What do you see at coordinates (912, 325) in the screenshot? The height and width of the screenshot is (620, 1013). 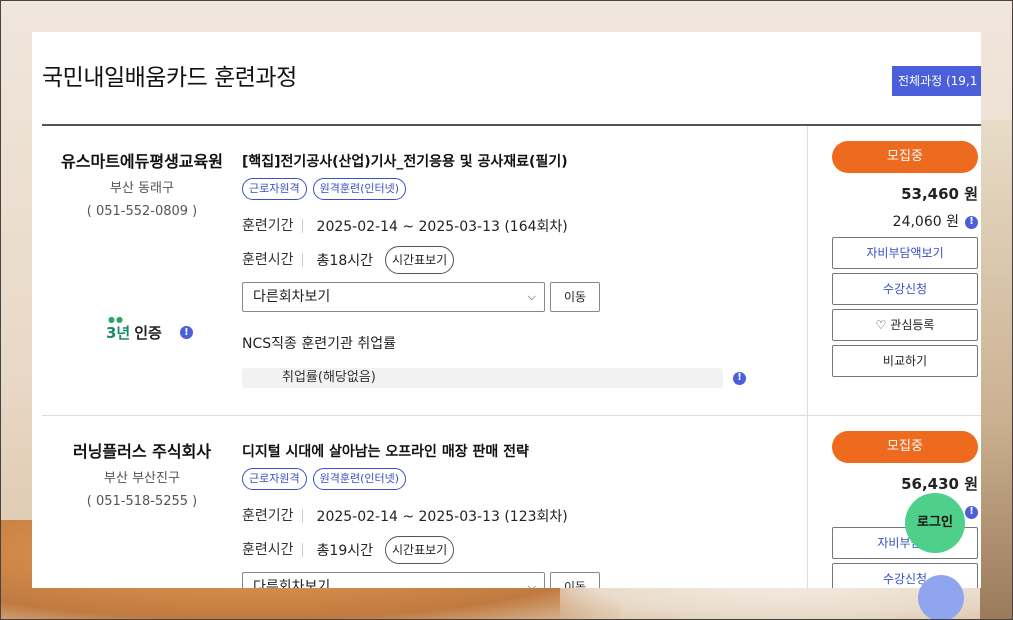 I see `wishlist-label: 관심등록` at bounding box center [912, 325].